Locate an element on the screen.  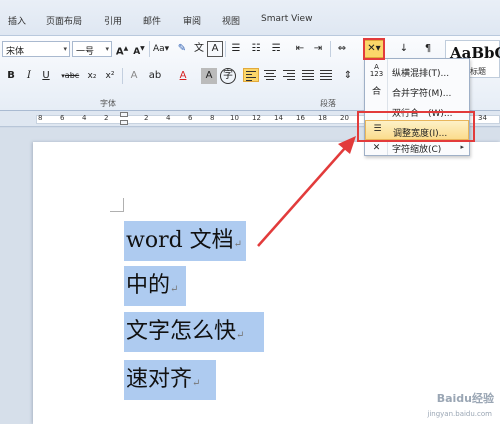
callout-arrow is located at coordinates (306, 191).